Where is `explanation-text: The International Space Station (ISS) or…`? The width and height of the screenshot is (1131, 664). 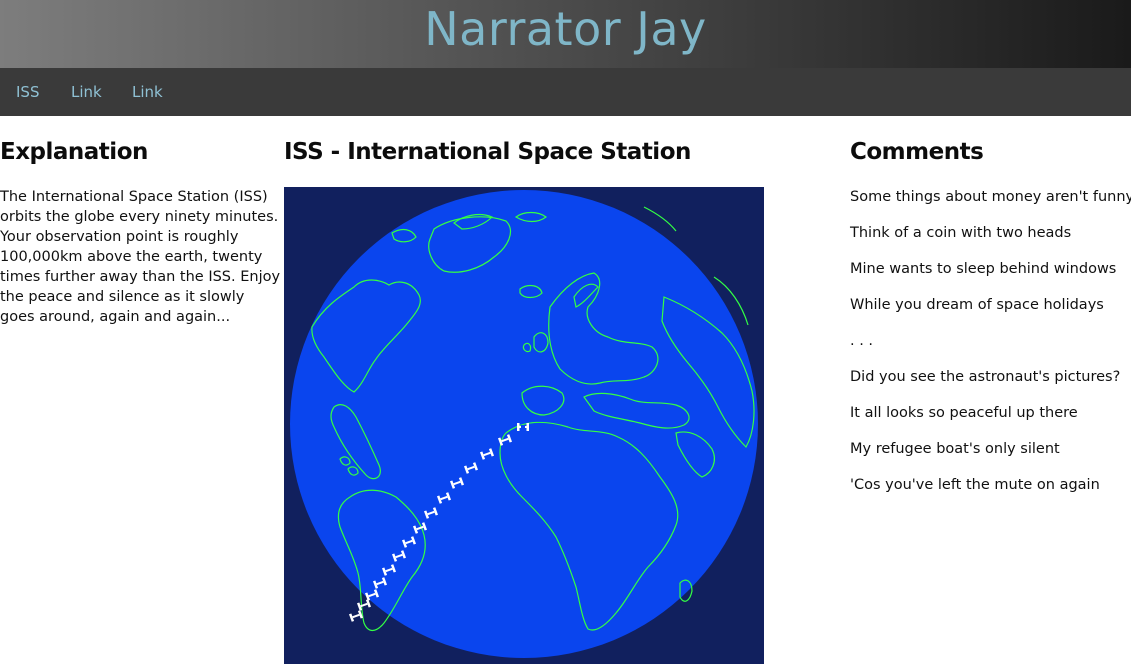 explanation-text: The International Space Station (ISS) or… is located at coordinates (140, 257).